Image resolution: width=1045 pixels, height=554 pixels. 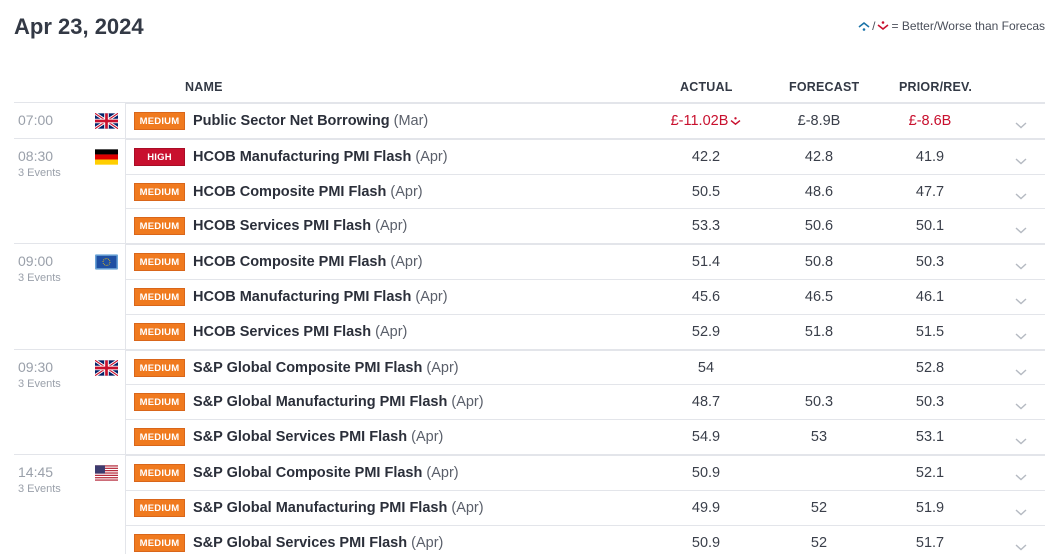 I want to click on actual-value: 51.4, so click(x=706, y=262).